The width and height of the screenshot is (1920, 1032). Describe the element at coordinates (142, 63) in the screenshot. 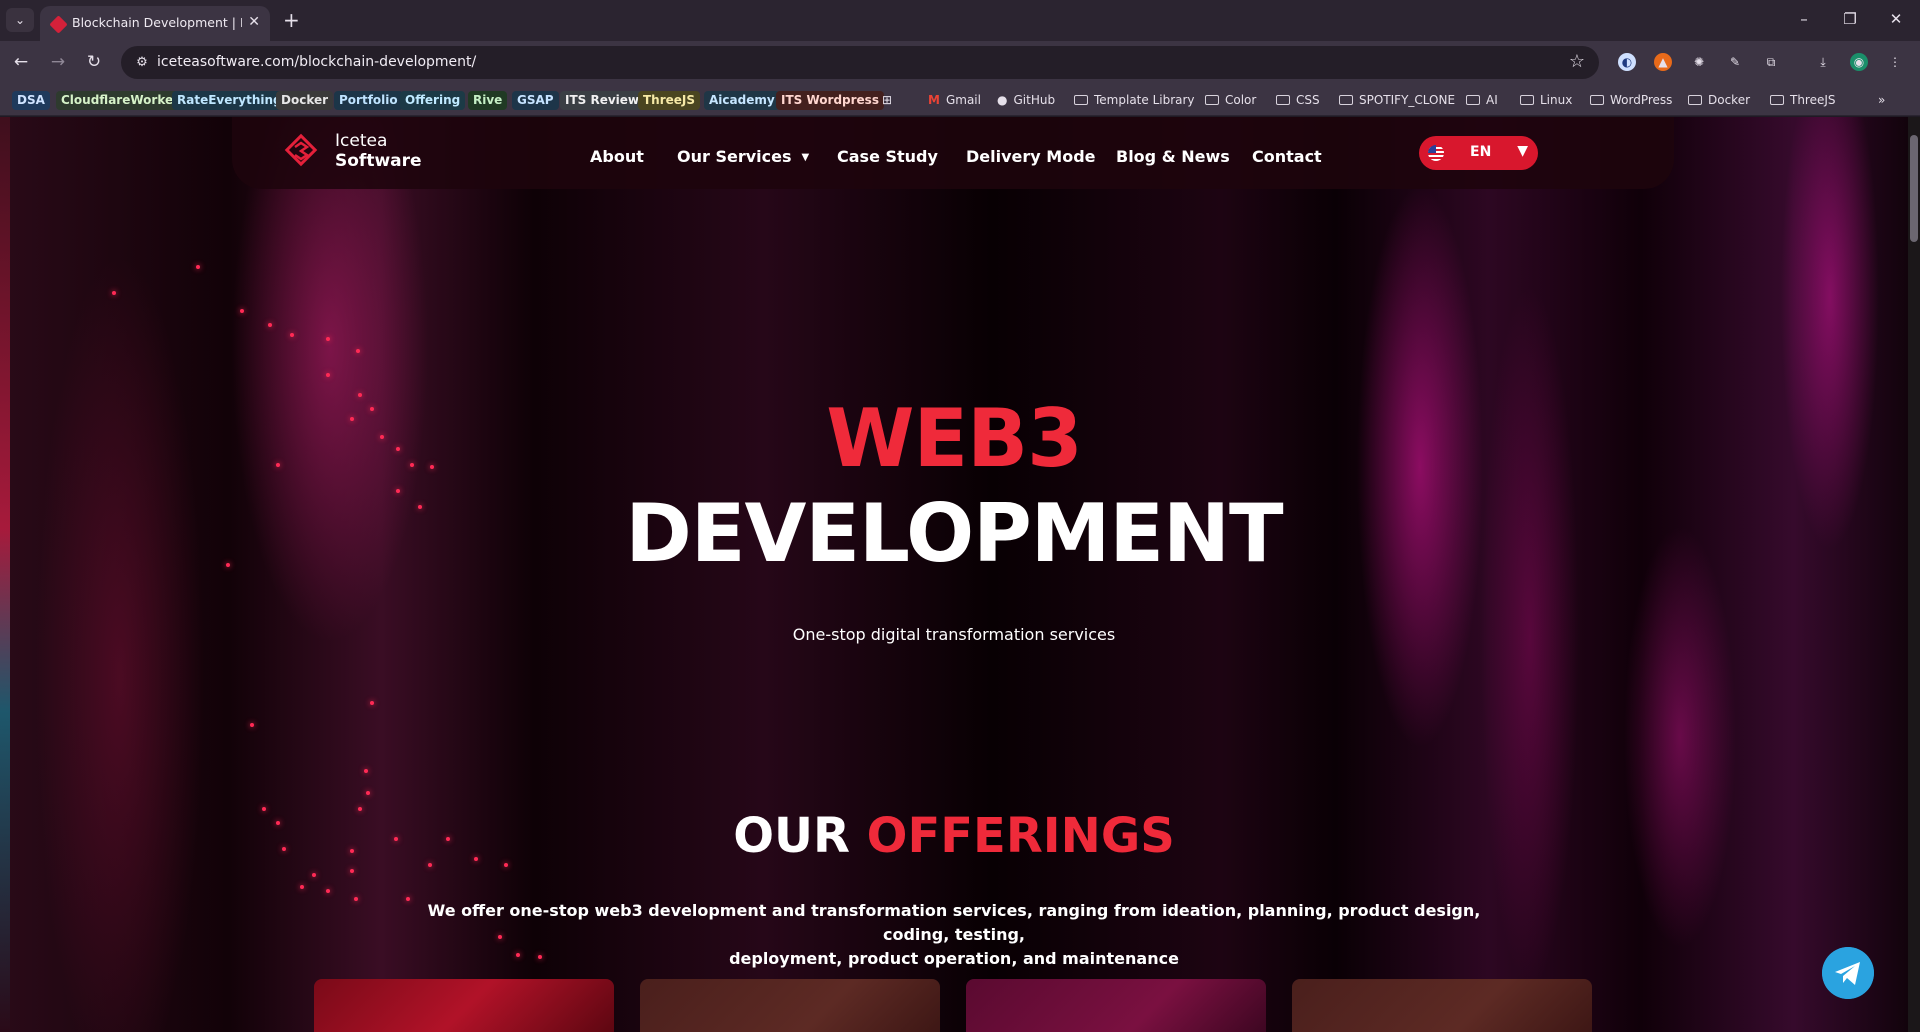

I see `site-info-icon: ⚙` at that location.